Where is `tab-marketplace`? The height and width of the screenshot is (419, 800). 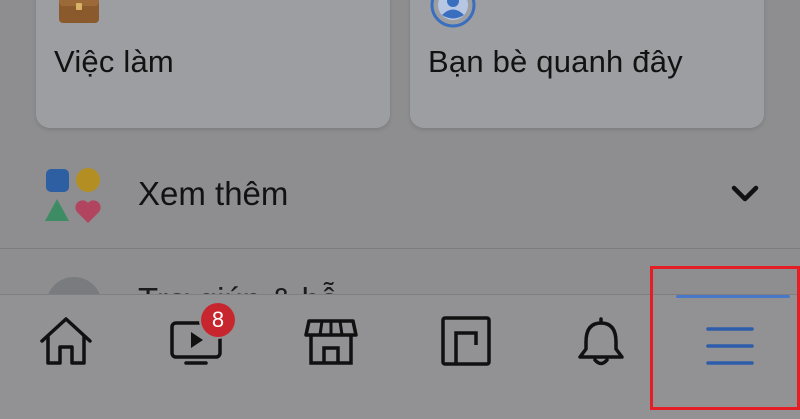 tab-marketplace is located at coordinates (330, 357).